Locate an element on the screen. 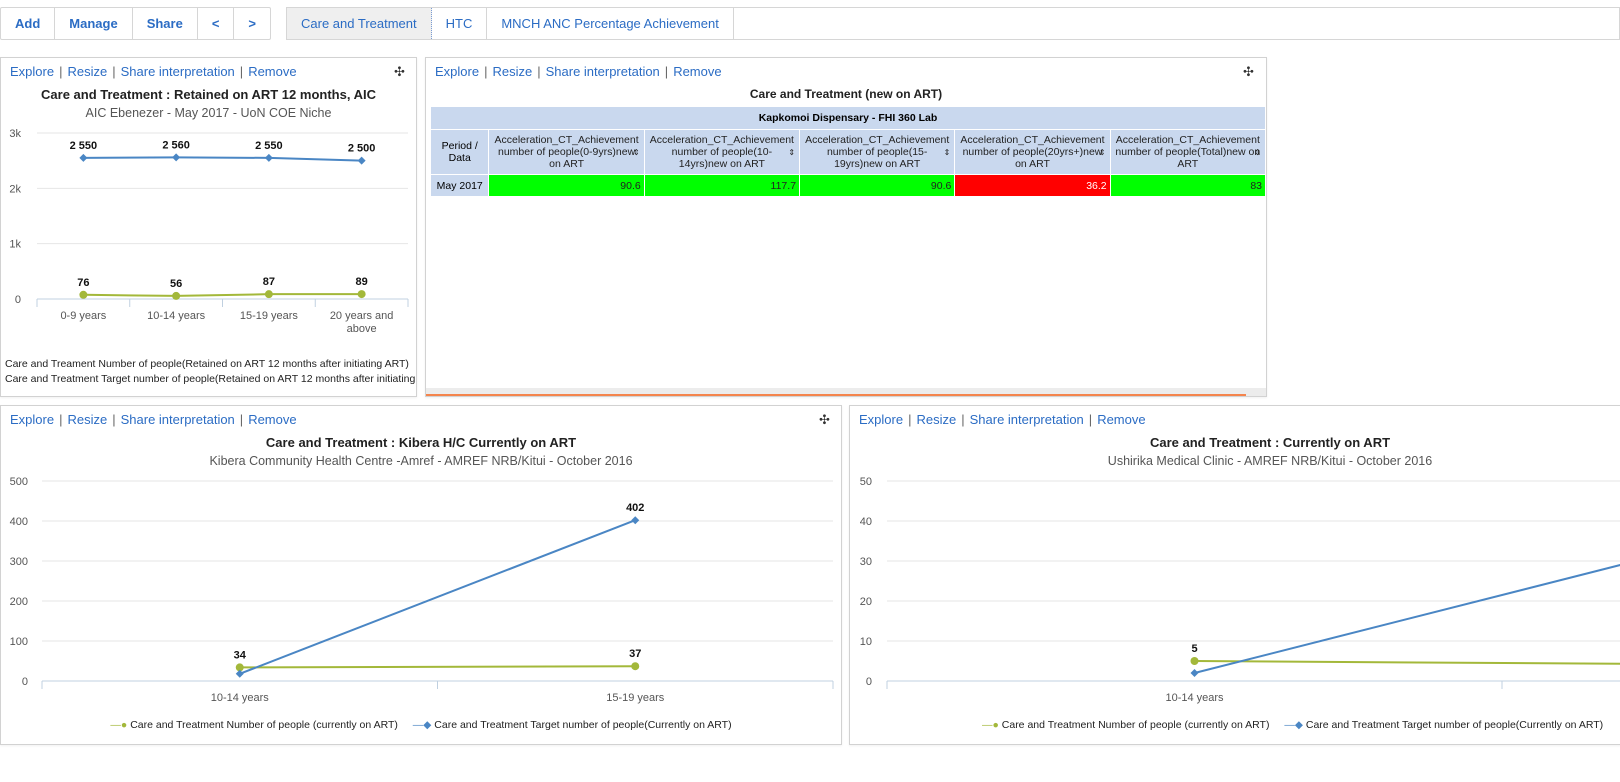 The width and height of the screenshot is (1620, 782). data-label: 76 is located at coordinates (83, 283).